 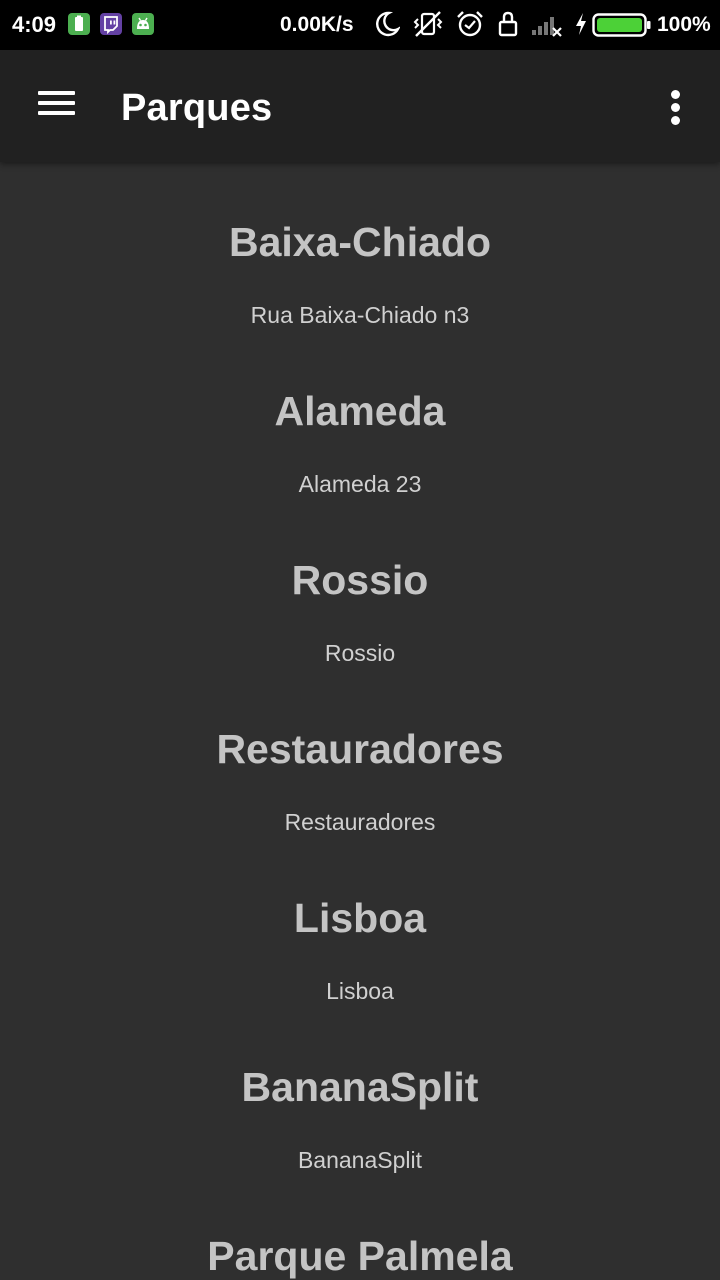 What do you see at coordinates (360, 411) in the screenshot?
I see `park-name: Alameda` at bounding box center [360, 411].